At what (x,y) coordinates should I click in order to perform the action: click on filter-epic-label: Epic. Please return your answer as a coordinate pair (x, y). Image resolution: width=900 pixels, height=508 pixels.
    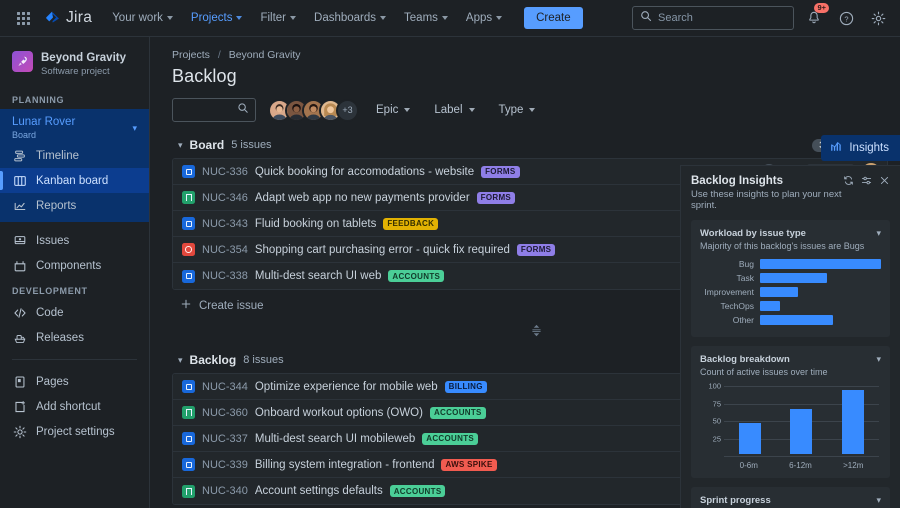
    Looking at the image, I should click on (387, 110).